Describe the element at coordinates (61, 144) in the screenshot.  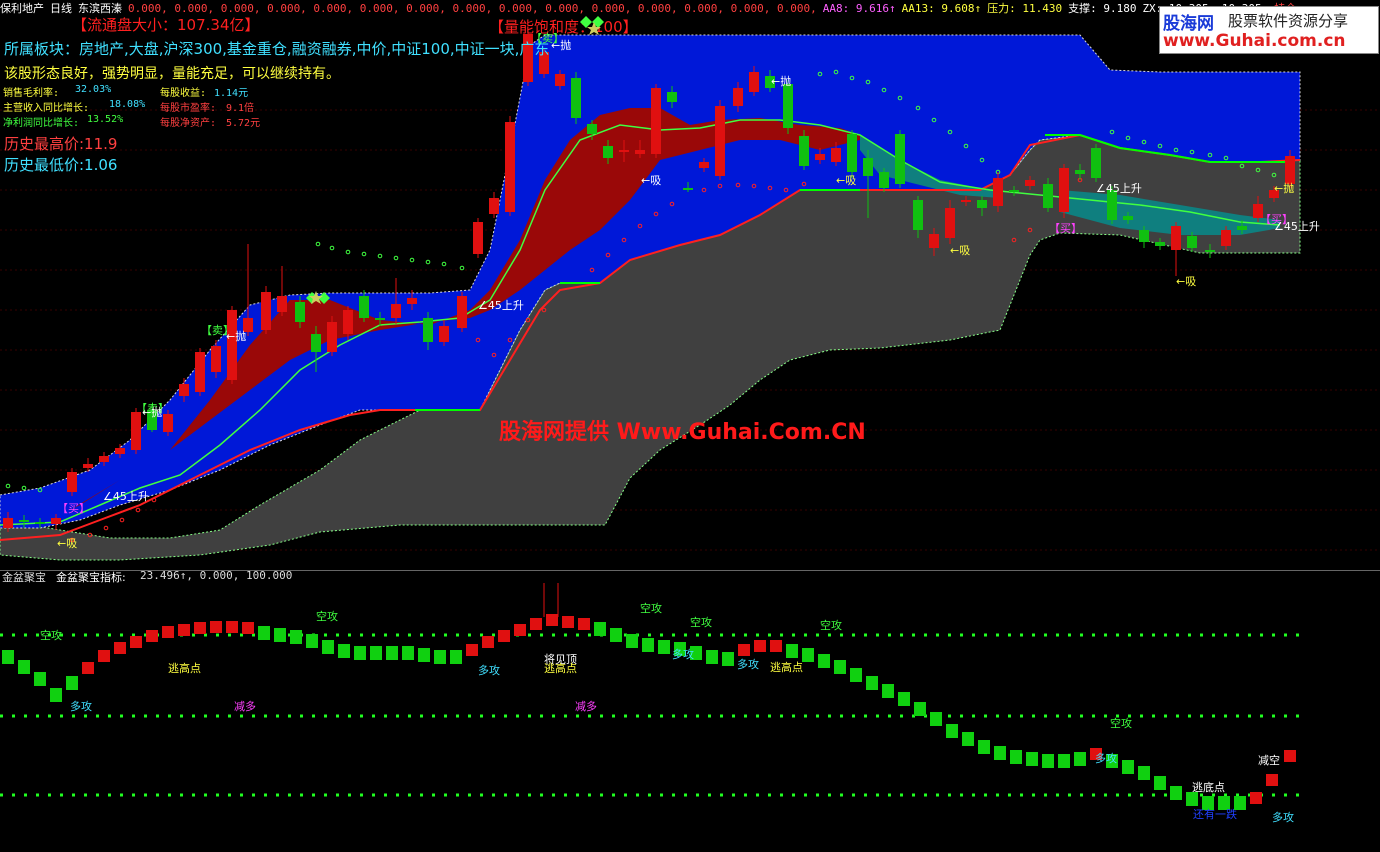
I see `historic-high: 历史最高价:11.9` at that location.